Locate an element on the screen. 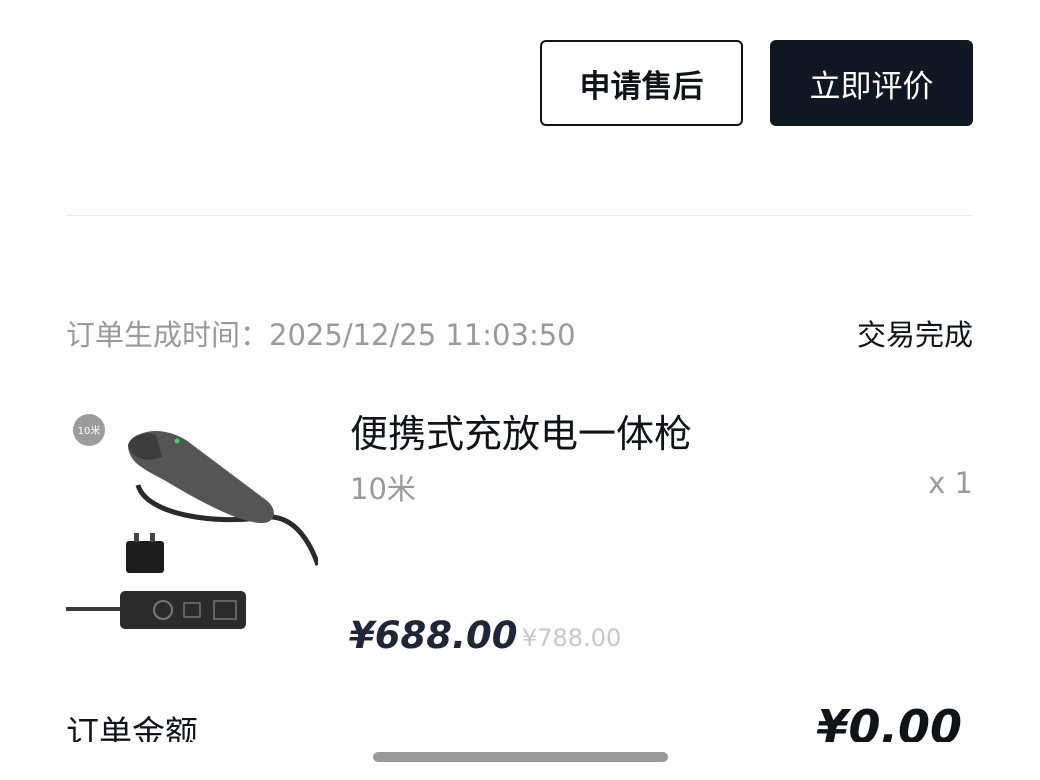 This screenshot has height=780, width=1040. plug-pin-left is located at coordinates (136, 537).